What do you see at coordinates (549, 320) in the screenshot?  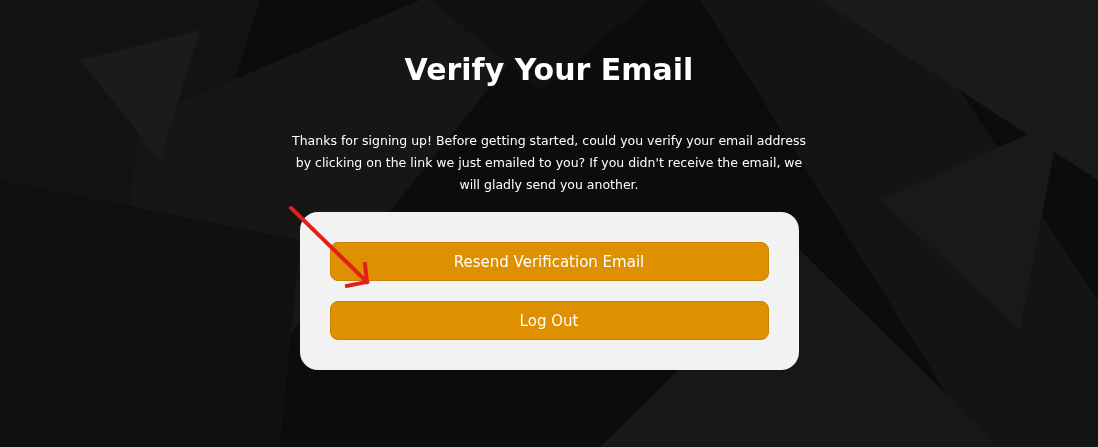 I see `action-button: Log Out` at bounding box center [549, 320].